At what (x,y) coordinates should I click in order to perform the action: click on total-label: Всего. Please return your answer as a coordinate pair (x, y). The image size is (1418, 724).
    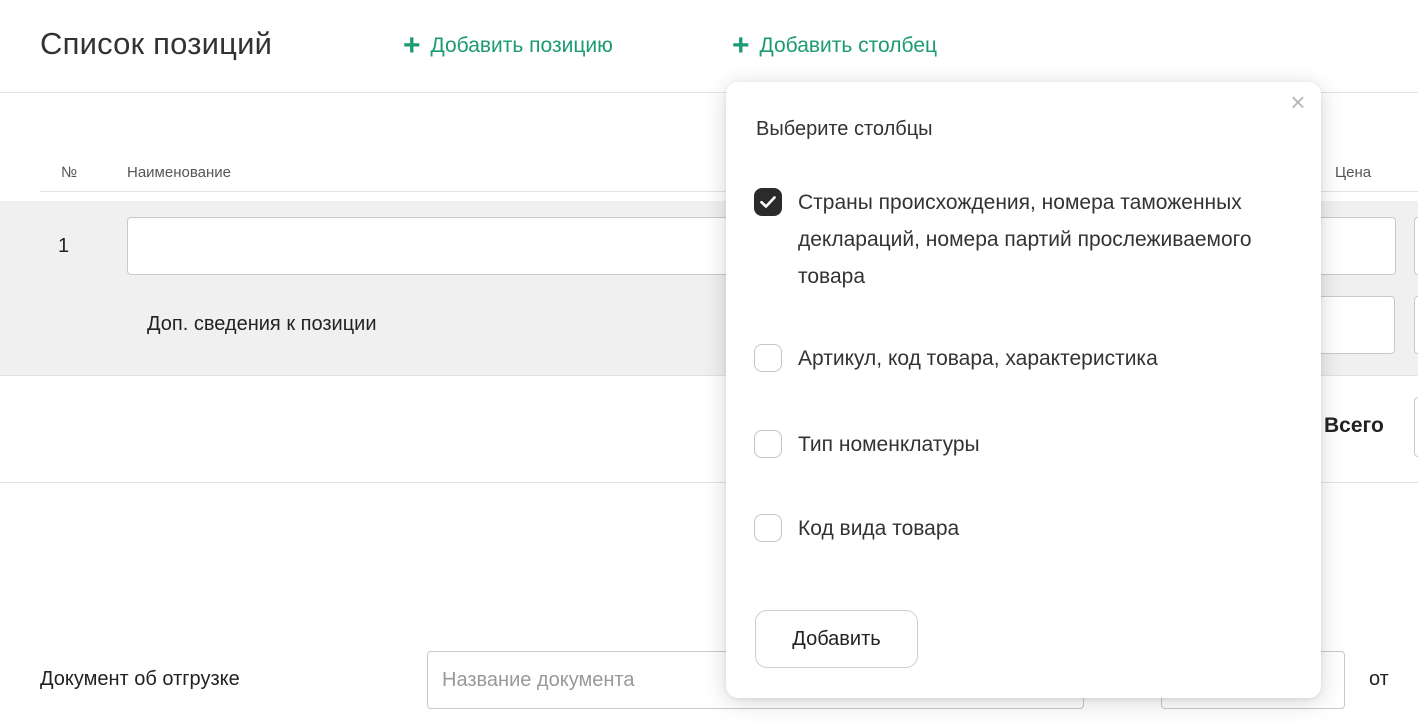
    Looking at the image, I should click on (1354, 425).